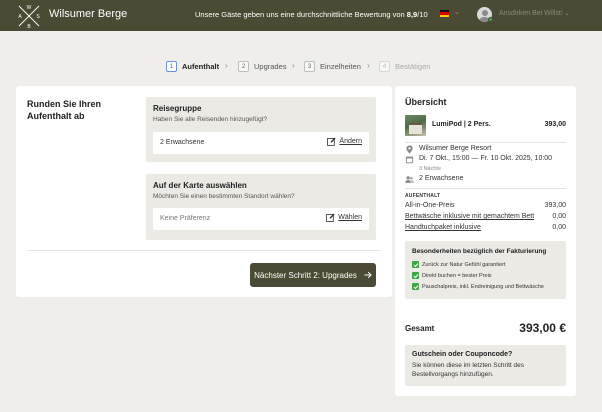 This screenshot has height=412, width=602. I want to click on next-step-button: Nächster Schritt 2: Upgrades, so click(313, 275).